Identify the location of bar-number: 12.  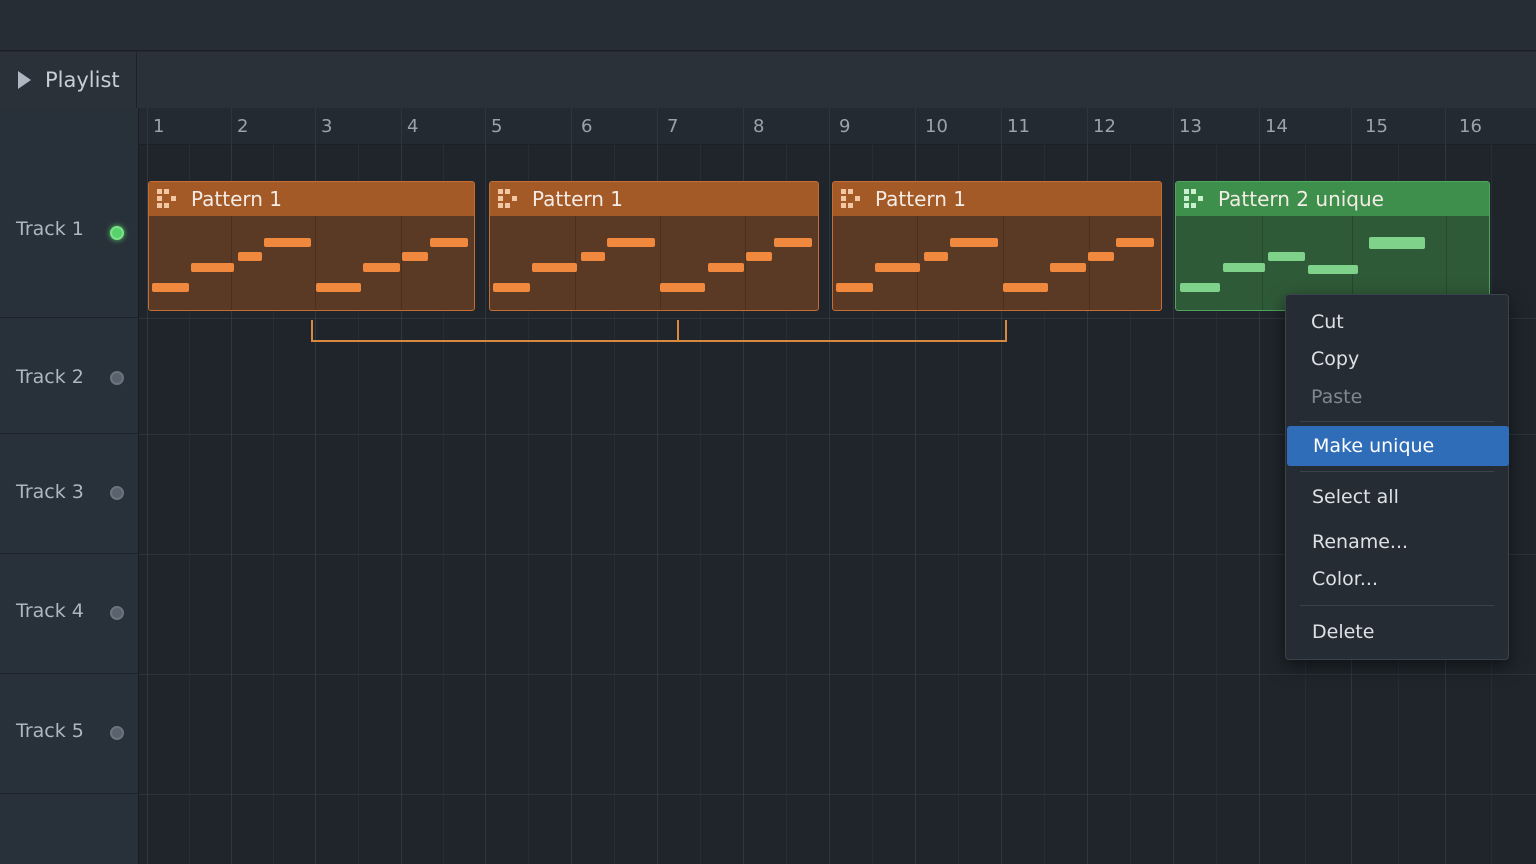
(1104, 126).